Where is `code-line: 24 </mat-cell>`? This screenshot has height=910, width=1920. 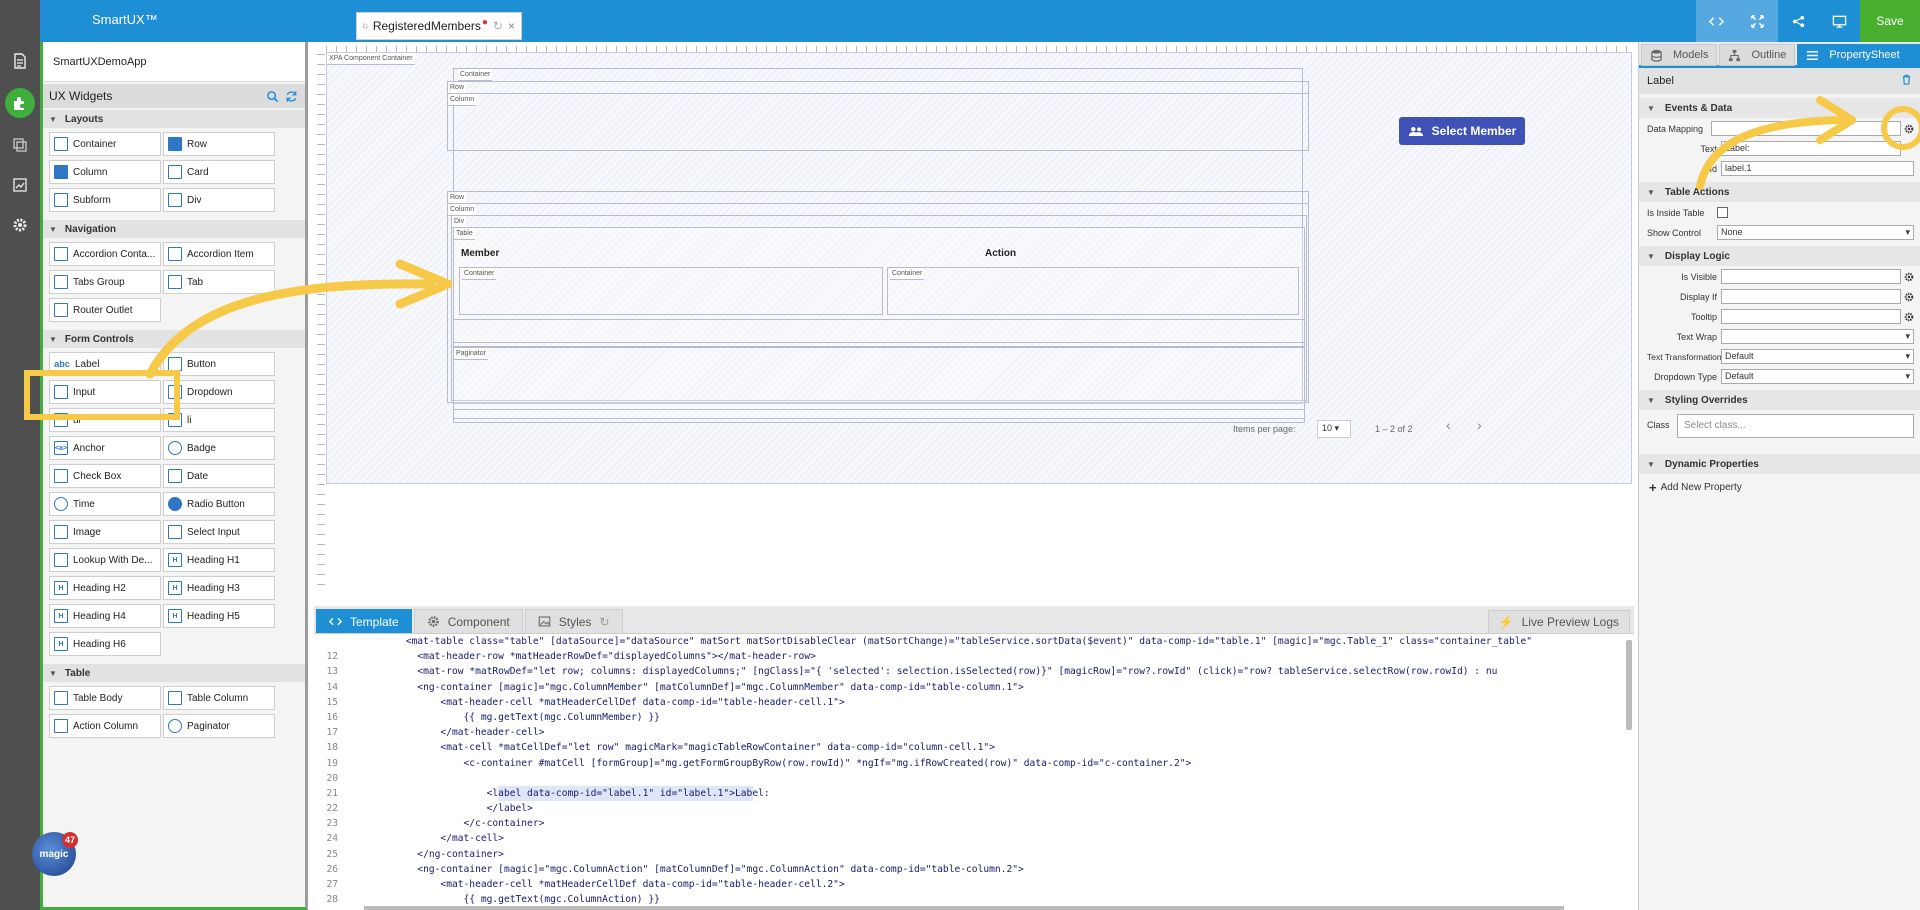 code-line: 24 </mat-cell> is located at coordinates (974, 838).